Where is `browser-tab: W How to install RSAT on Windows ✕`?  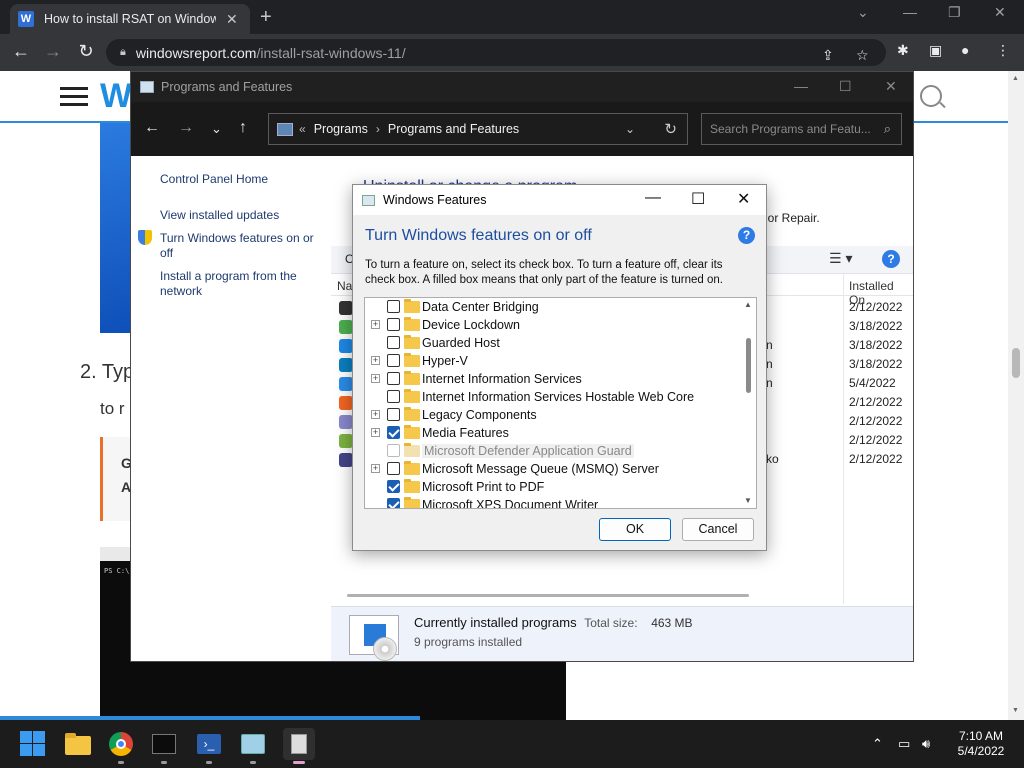 browser-tab: W How to install RSAT on Windows ✕ is located at coordinates (130, 19).